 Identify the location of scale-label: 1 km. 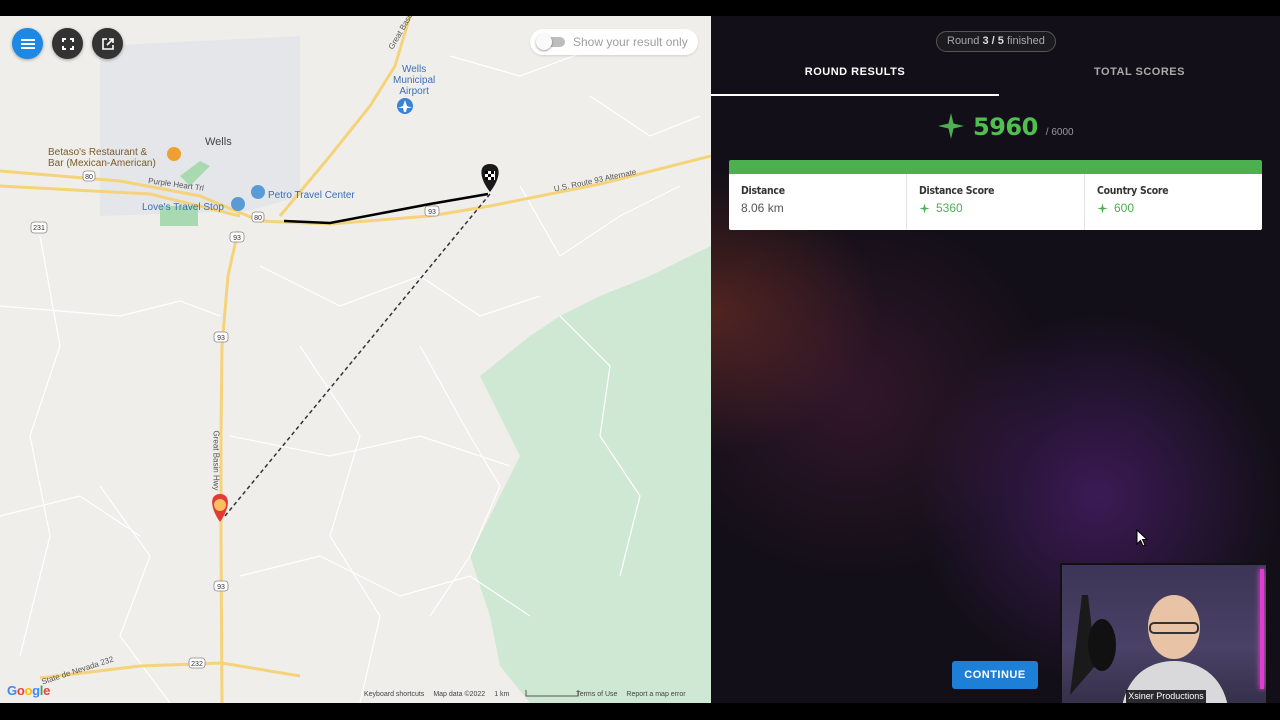
(502, 694).